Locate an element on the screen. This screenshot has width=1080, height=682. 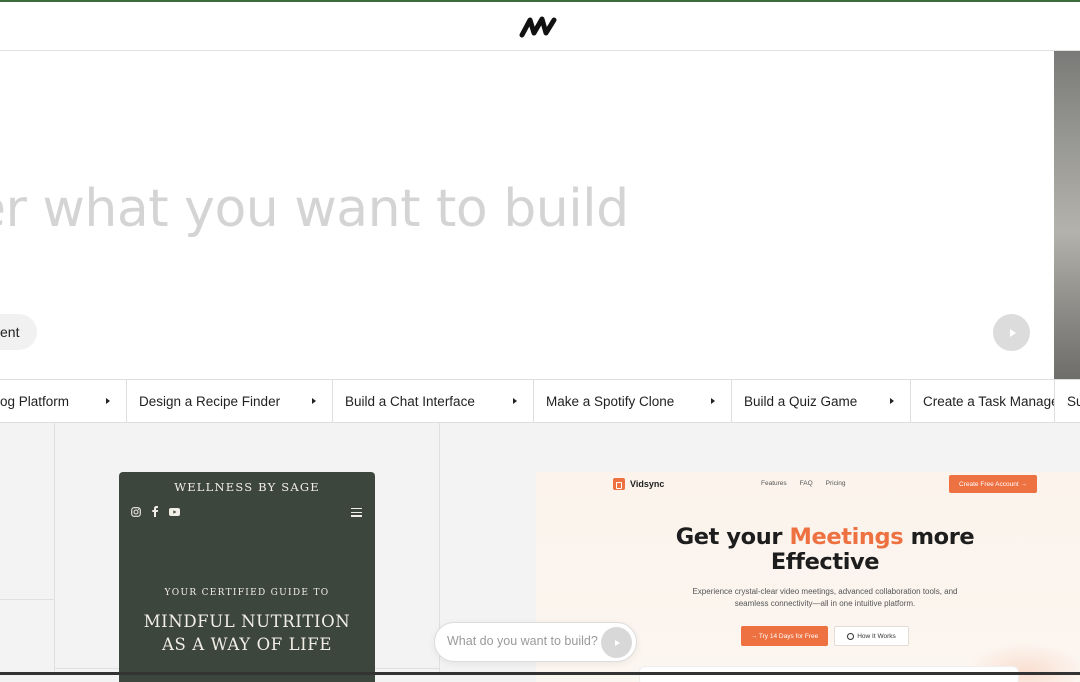
vidsync-headline-pre: Get your is located at coordinates (732, 537).